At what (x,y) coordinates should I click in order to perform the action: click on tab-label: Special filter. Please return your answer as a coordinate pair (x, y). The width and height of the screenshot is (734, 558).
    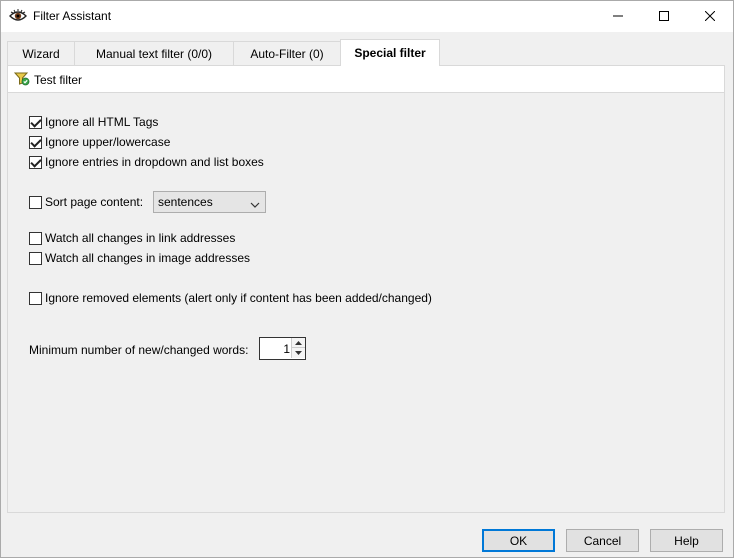
    Looking at the image, I should click on (390, 53).